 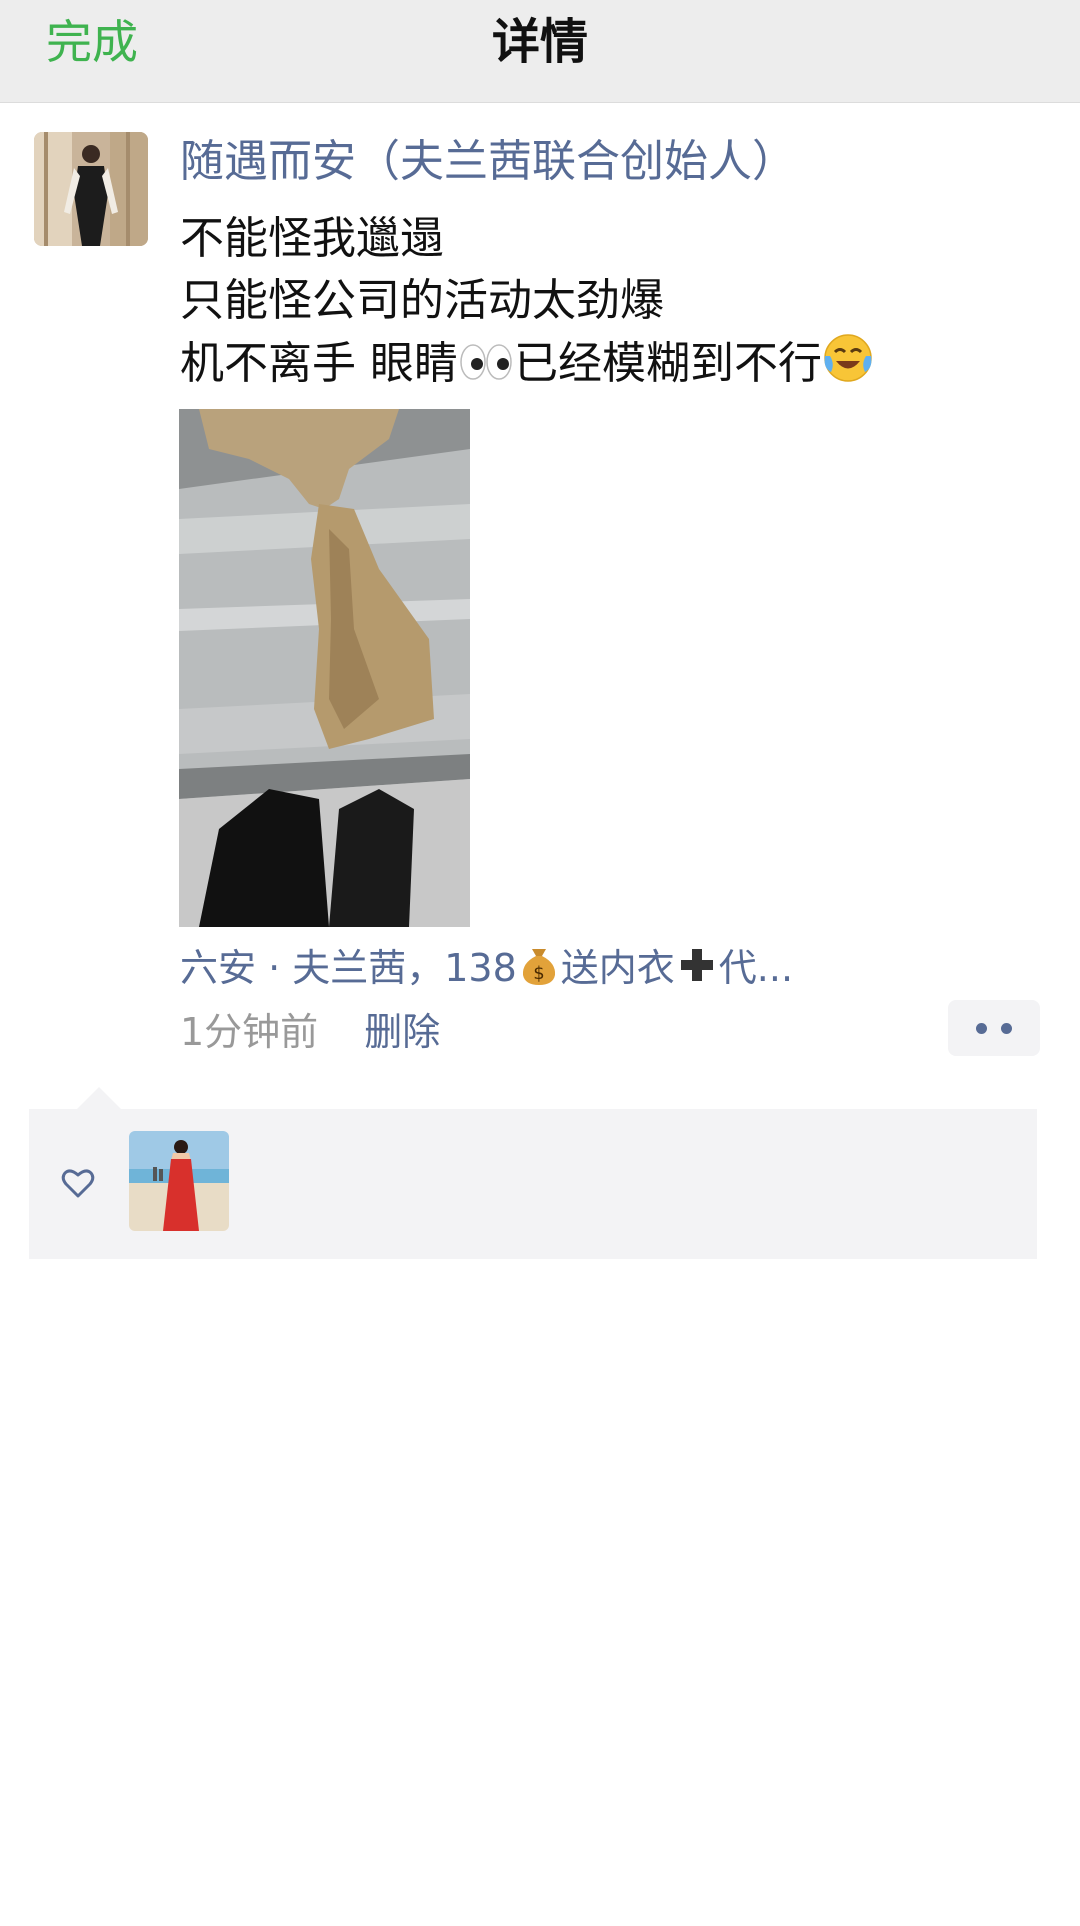 I want to click on post-meta: 1分钟前 删除, so click(x=310, y=1032).